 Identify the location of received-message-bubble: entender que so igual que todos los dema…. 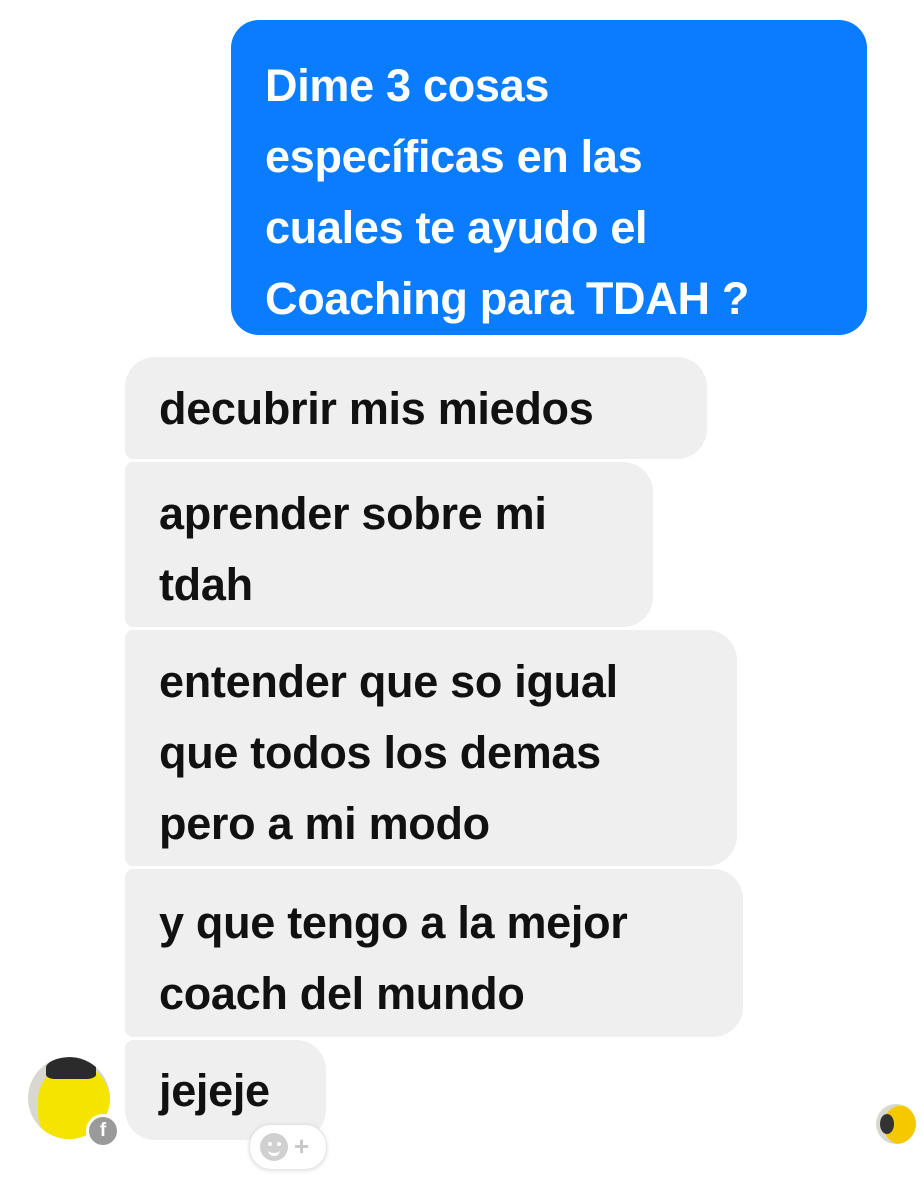
(431, 748).